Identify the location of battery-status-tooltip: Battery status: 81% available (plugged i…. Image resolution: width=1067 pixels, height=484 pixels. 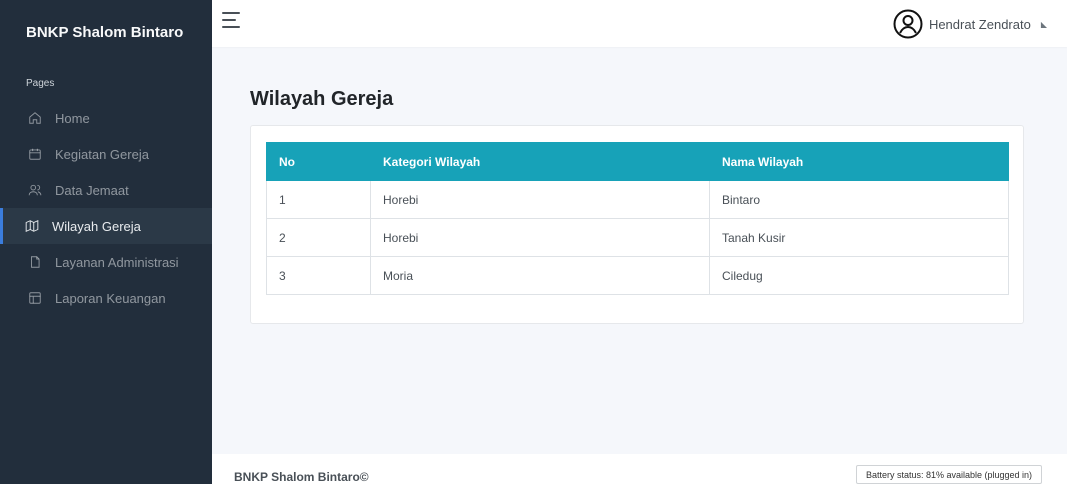
(949, 474).